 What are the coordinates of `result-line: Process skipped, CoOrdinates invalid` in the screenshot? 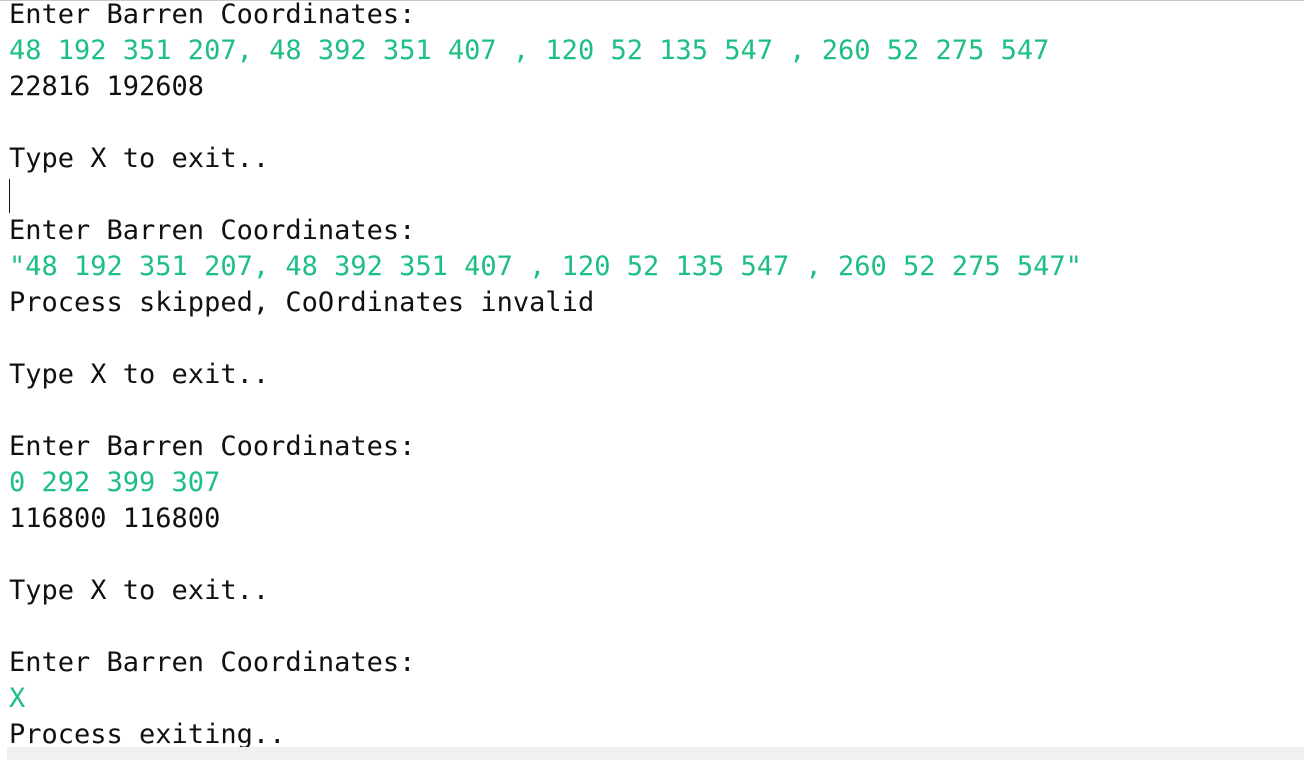 It's located at (302, 302).